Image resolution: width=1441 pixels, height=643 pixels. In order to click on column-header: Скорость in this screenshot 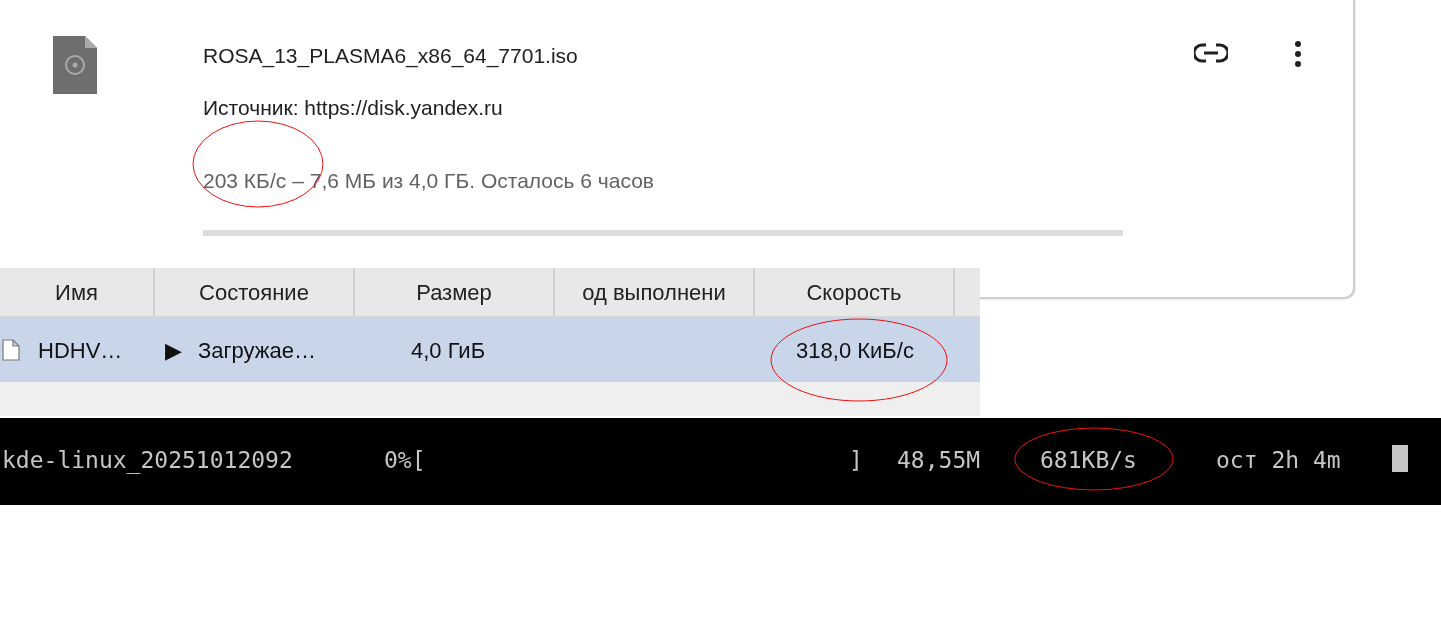, I will do `click(855, 292)`.